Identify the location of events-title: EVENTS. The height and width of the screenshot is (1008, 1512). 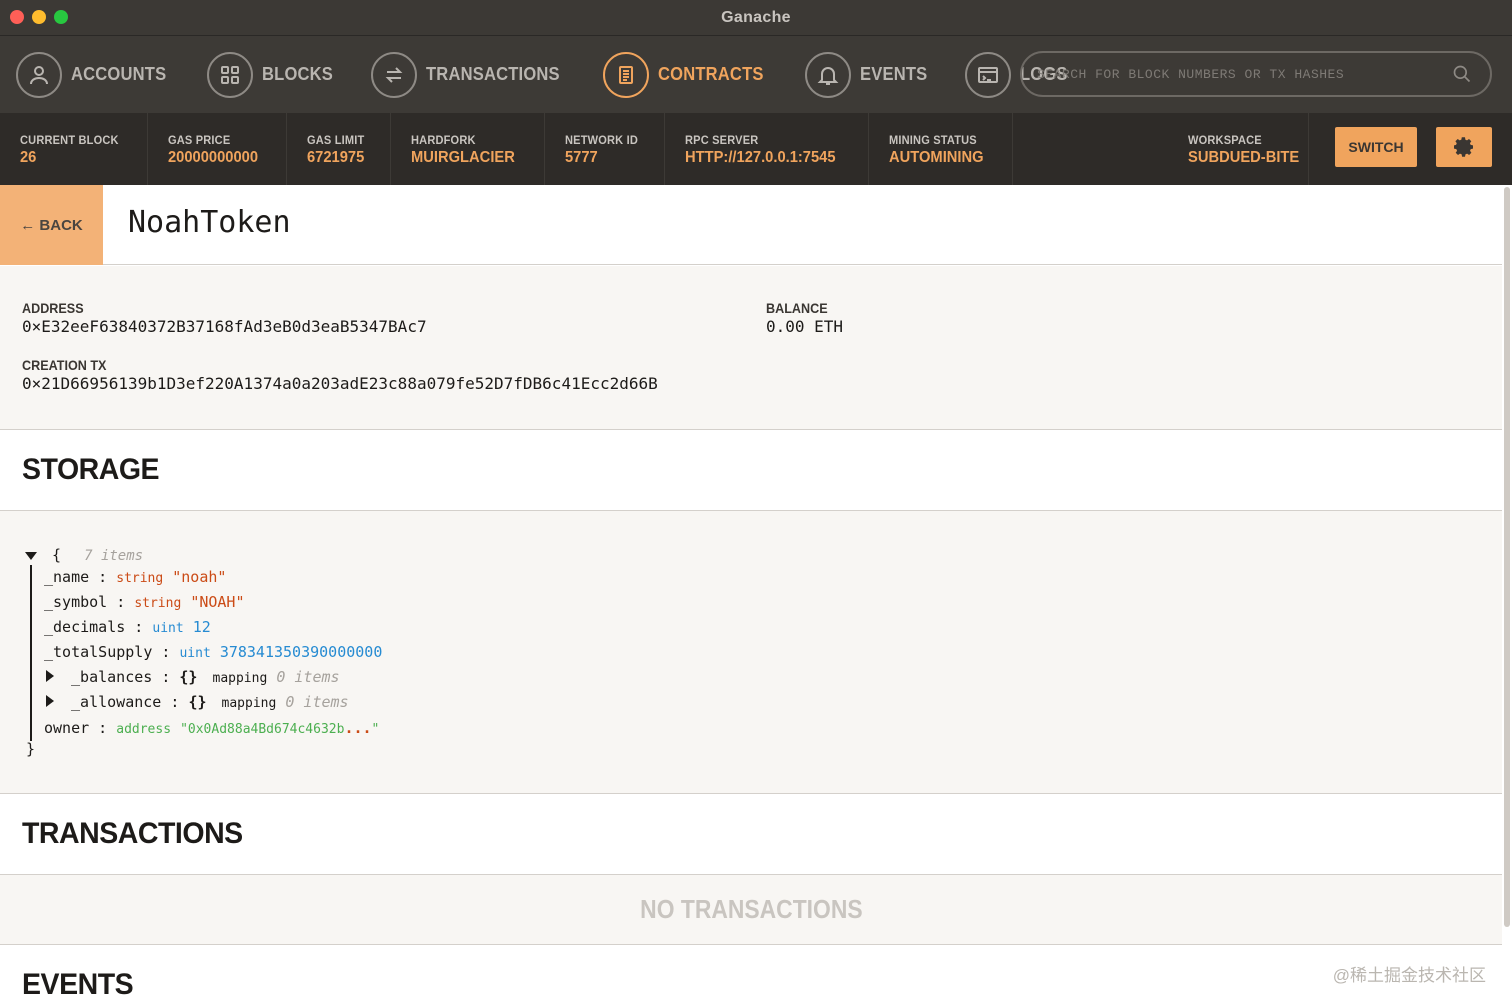
(78, 984).